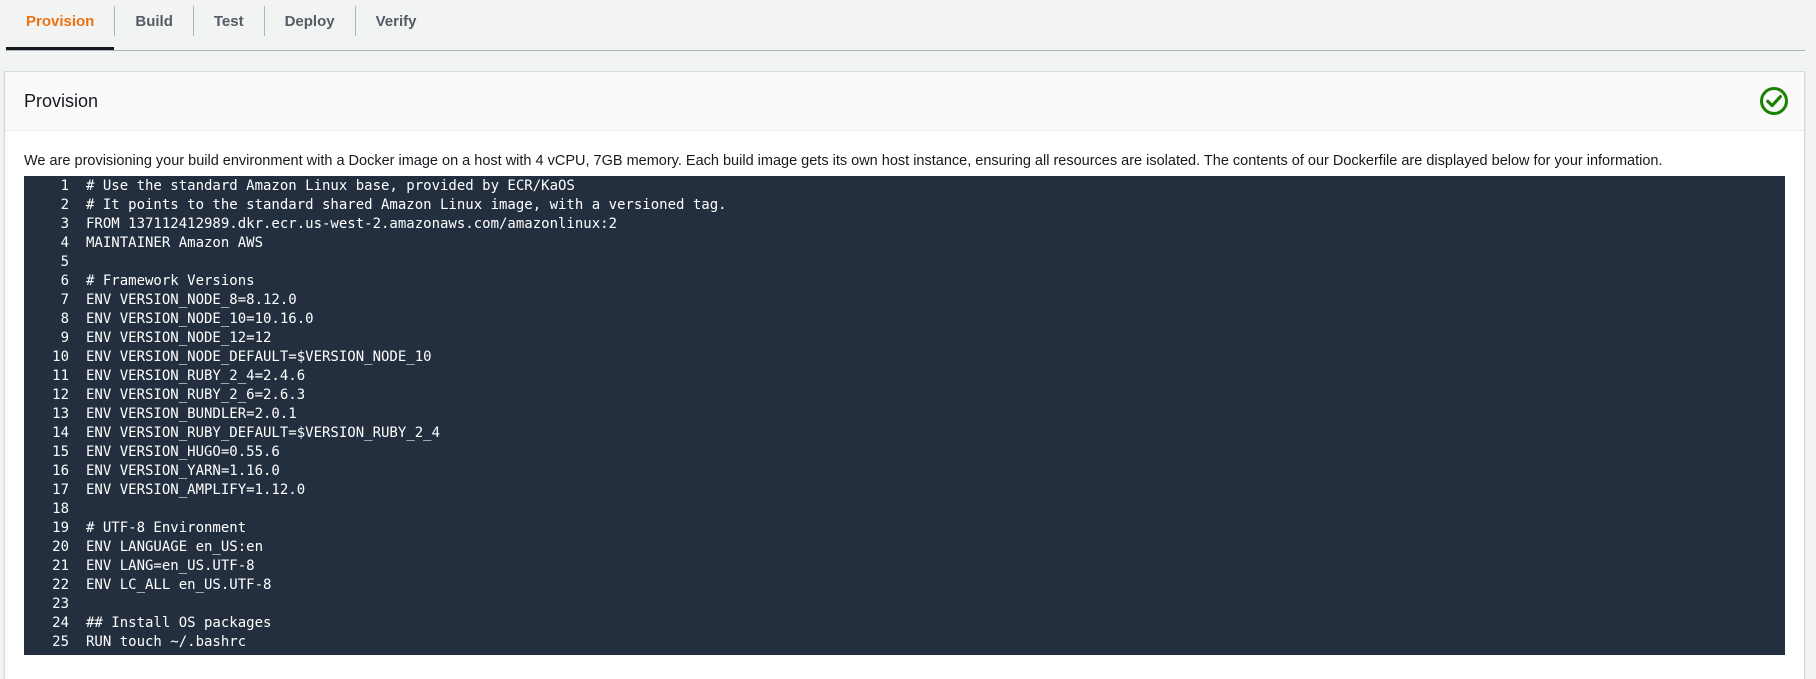  I want to click on line-text: ENV VERSION_BUNDLER=2.0.1, so click(191, 414).